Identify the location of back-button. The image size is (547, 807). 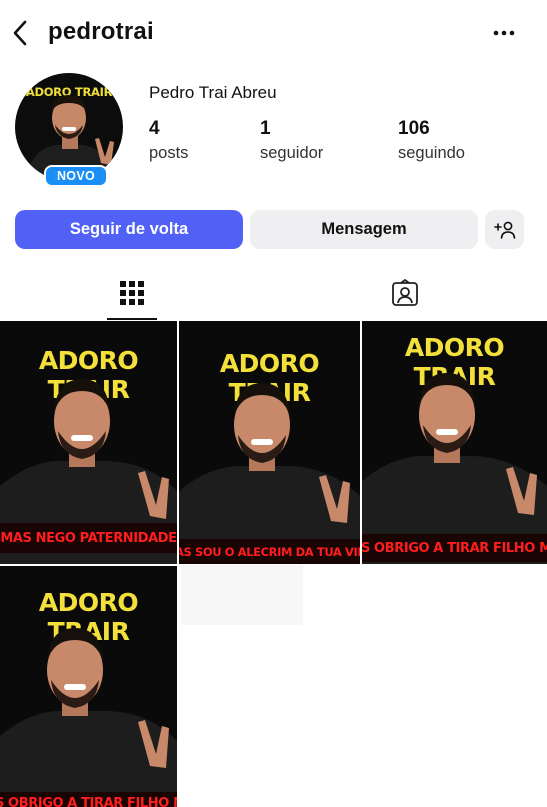
(20, 33).